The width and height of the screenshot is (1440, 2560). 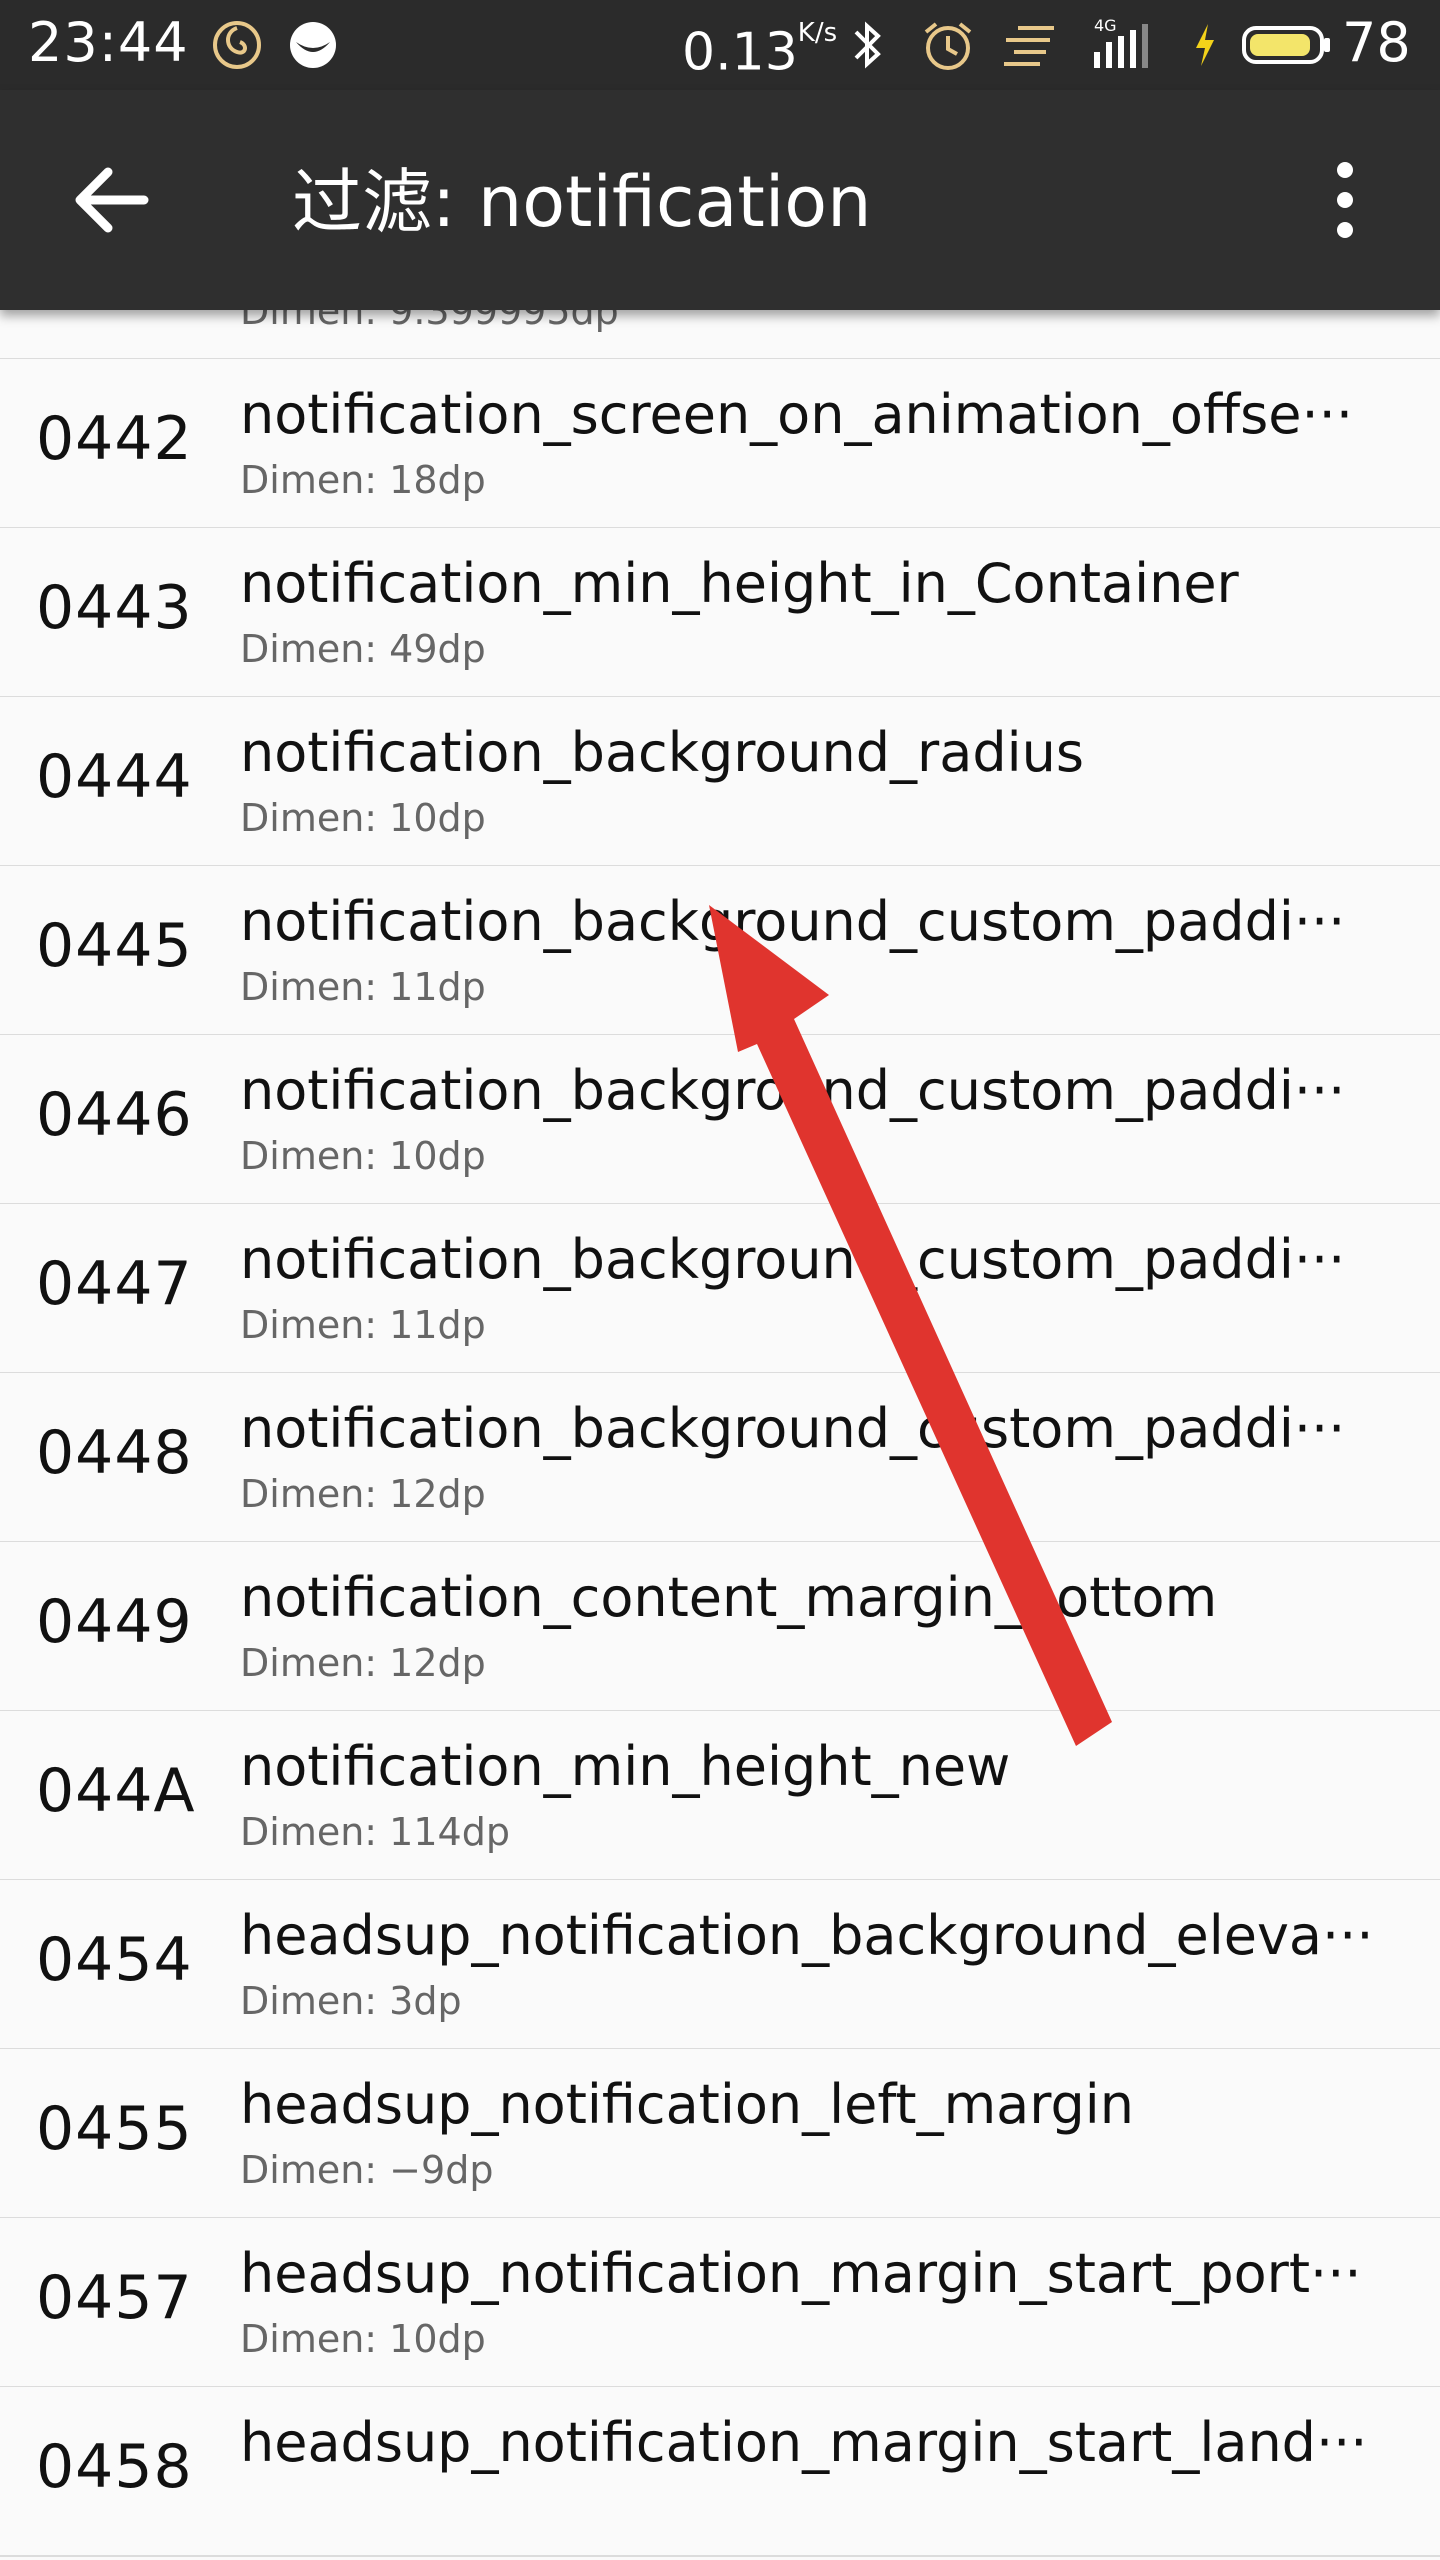 I want to click on network-speed: 0.13K/s, so click(x=760, y=50).